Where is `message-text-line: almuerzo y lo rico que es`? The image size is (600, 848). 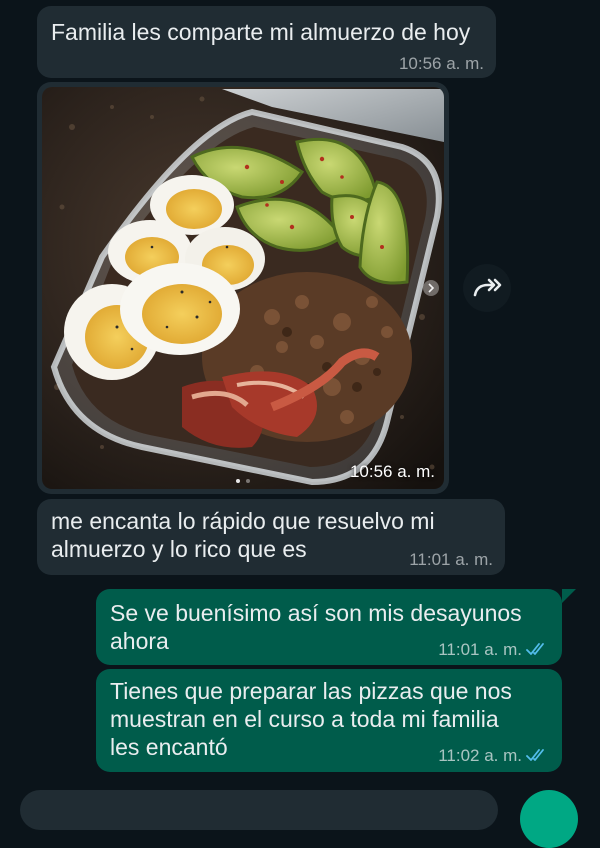 message-text-line: almuerzo y lo rico que es is located at coordinates (179, 549).